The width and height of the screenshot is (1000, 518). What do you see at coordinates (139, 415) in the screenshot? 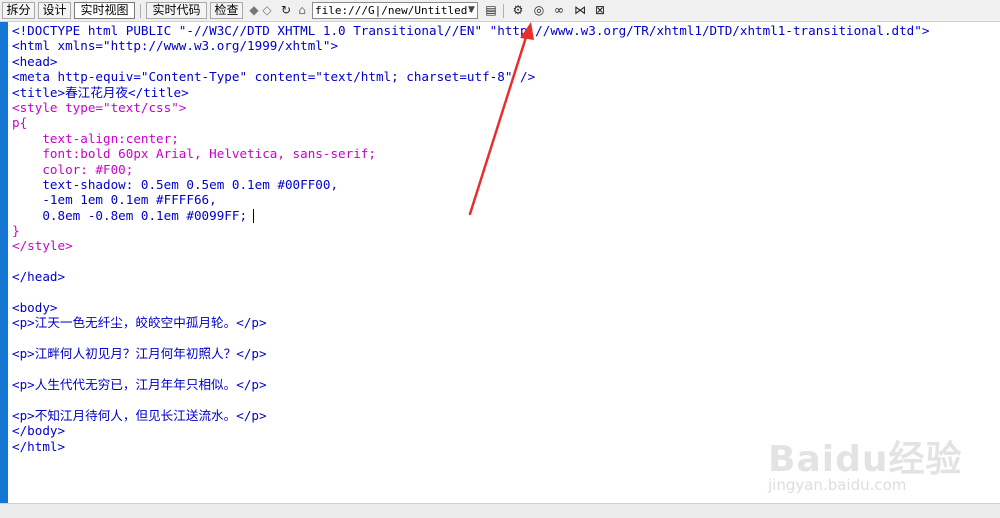
I see `code-line: <p>不知江月待何人，但见长江送流水。</p>` at bounding box center [139, 415].